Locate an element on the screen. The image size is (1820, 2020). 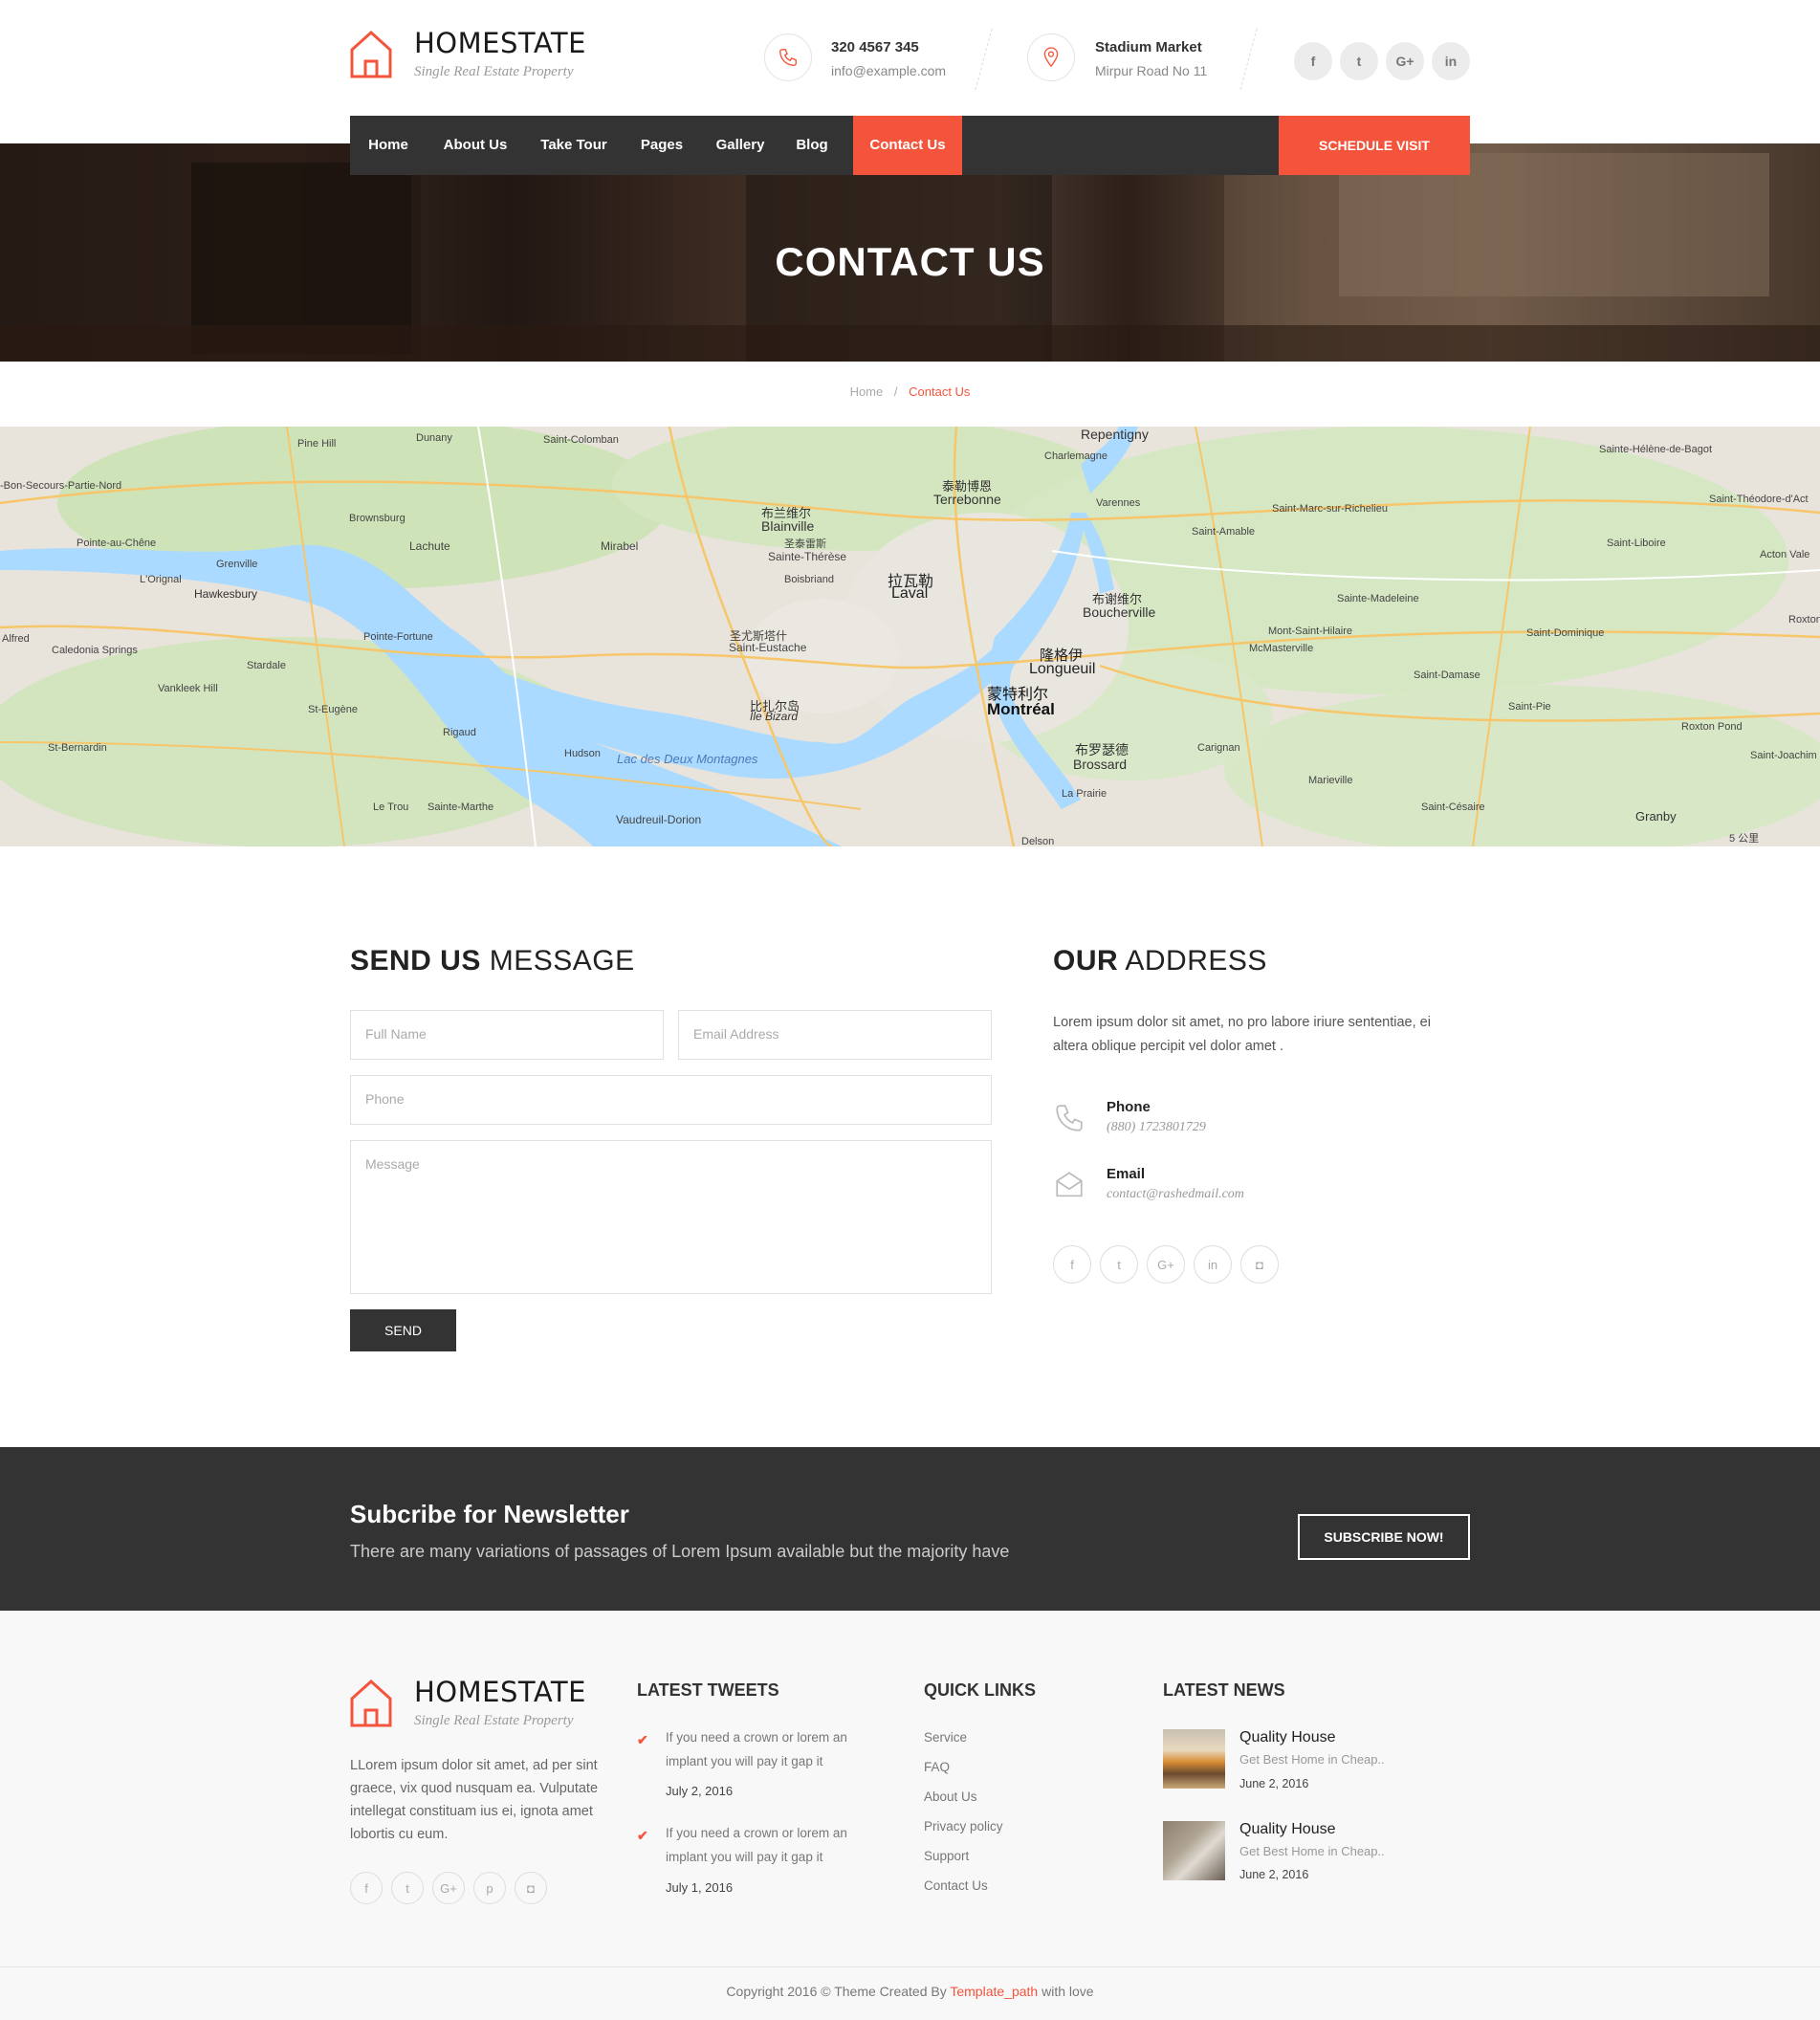
pinterest-icon: p is located at coordinates (489, 1888).